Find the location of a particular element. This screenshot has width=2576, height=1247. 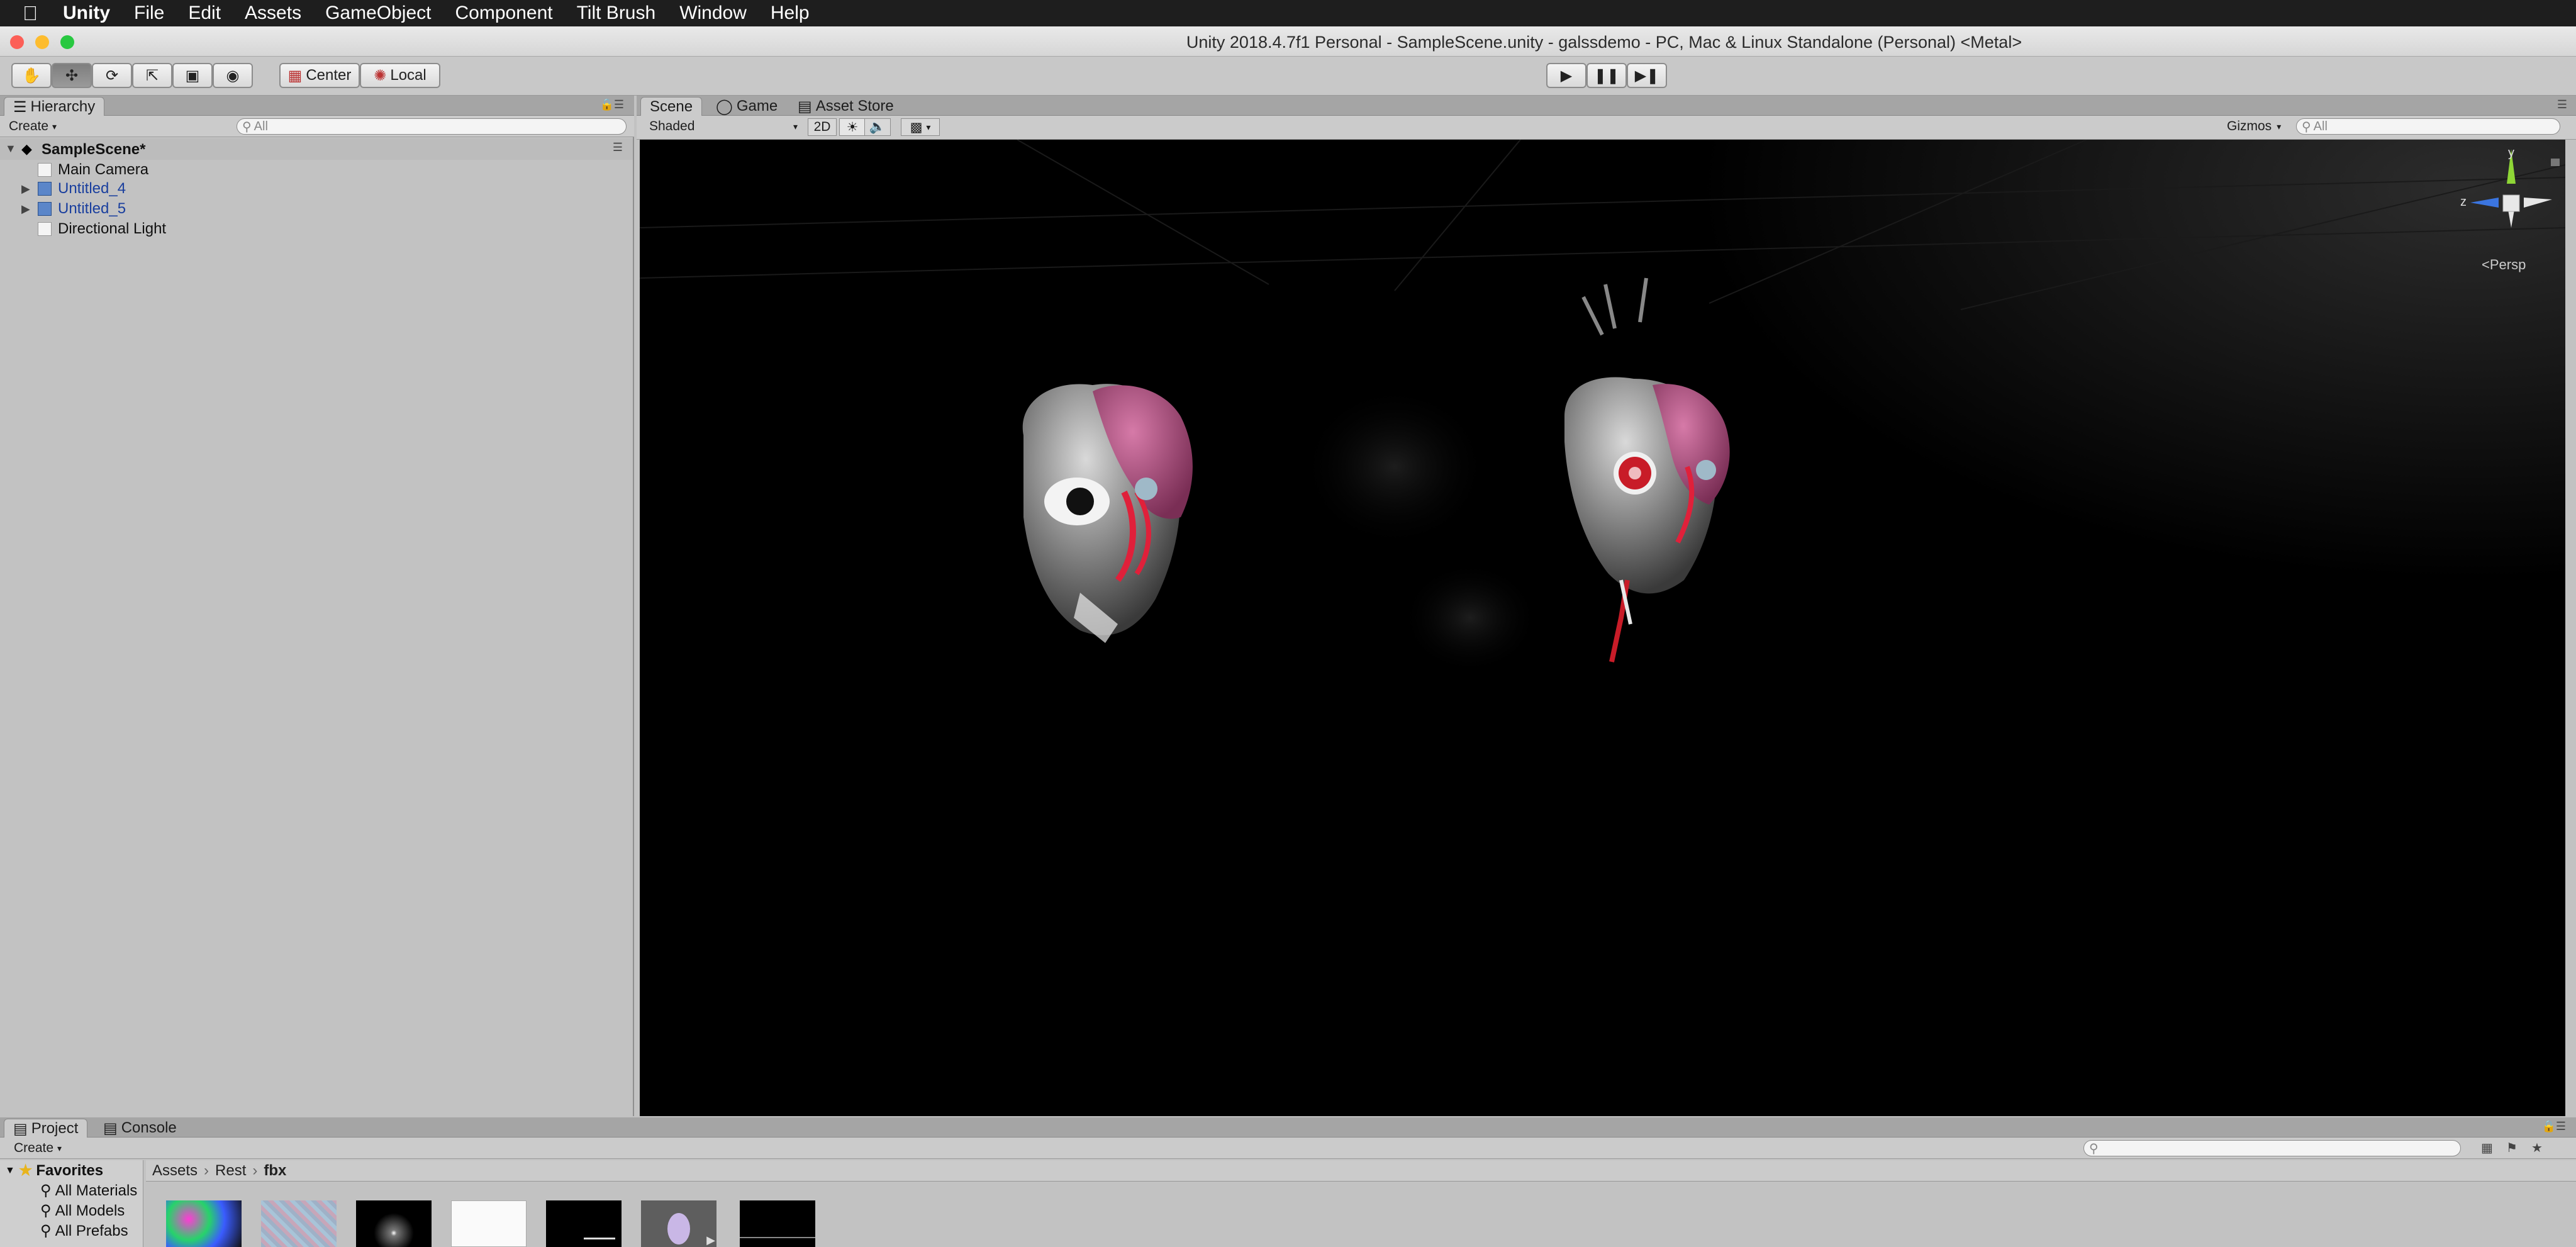

favorites-header: ▼ ★ Favorites is located at coordinates (54, 1170).